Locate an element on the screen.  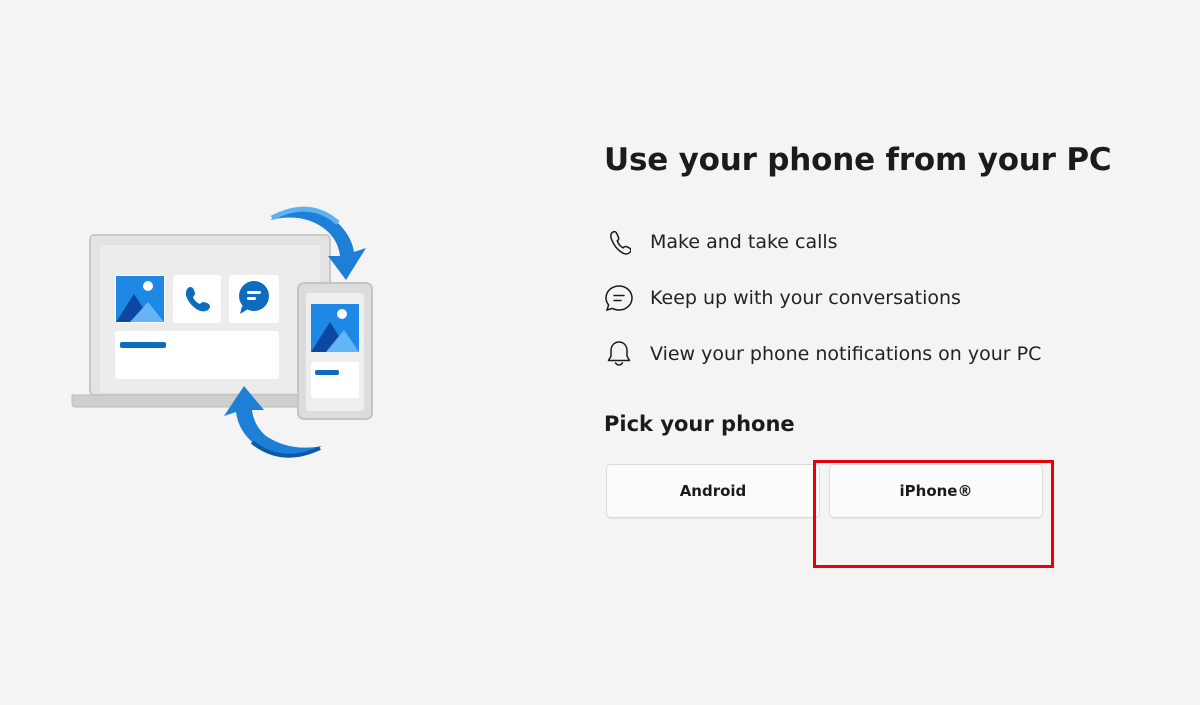
bell-icon is located at coordinates (619, 354).